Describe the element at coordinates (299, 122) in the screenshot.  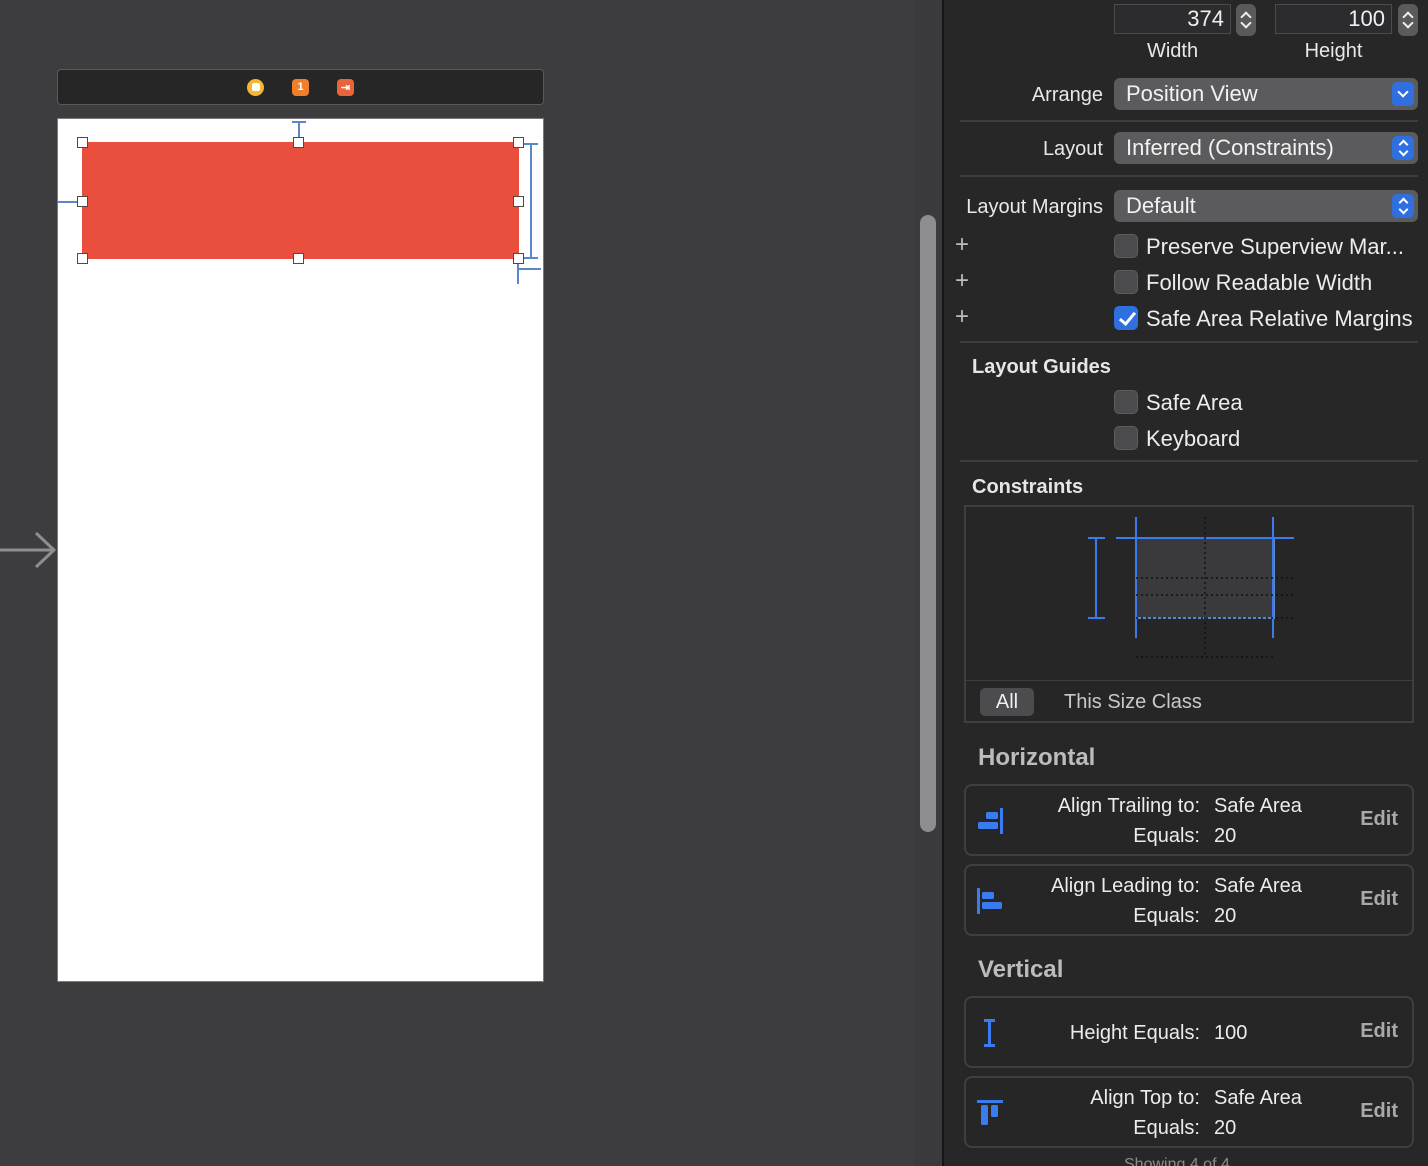
I see `top-constraint-cap` at that location.